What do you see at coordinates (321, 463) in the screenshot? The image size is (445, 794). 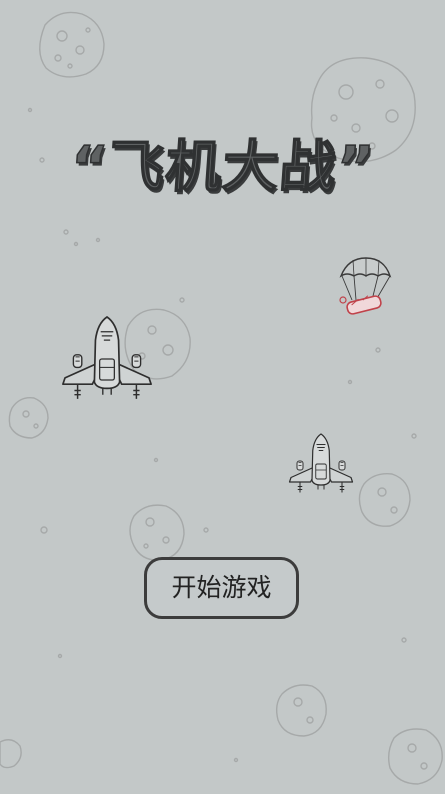 I see `fighter-plane-right` at bounding box center [321, 463].